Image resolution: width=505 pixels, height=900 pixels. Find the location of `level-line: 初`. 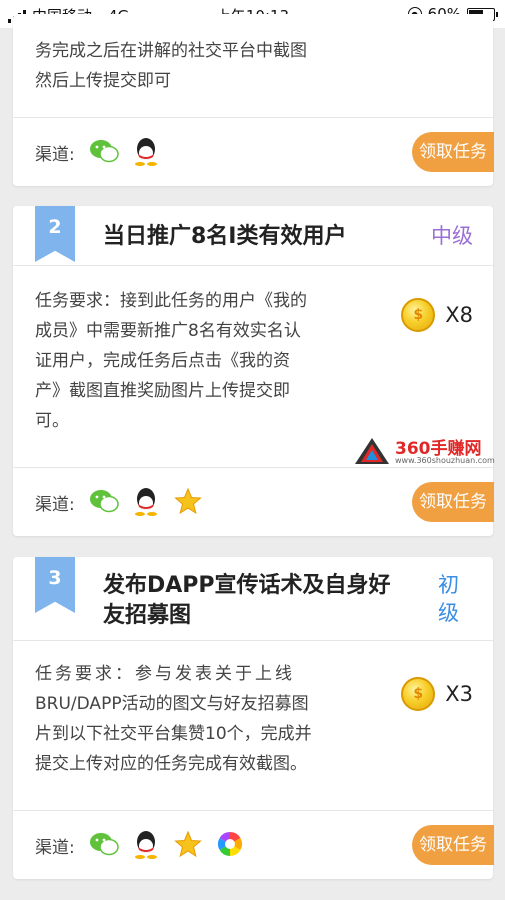

level-line: 初 is located at coordinates (448, 585).